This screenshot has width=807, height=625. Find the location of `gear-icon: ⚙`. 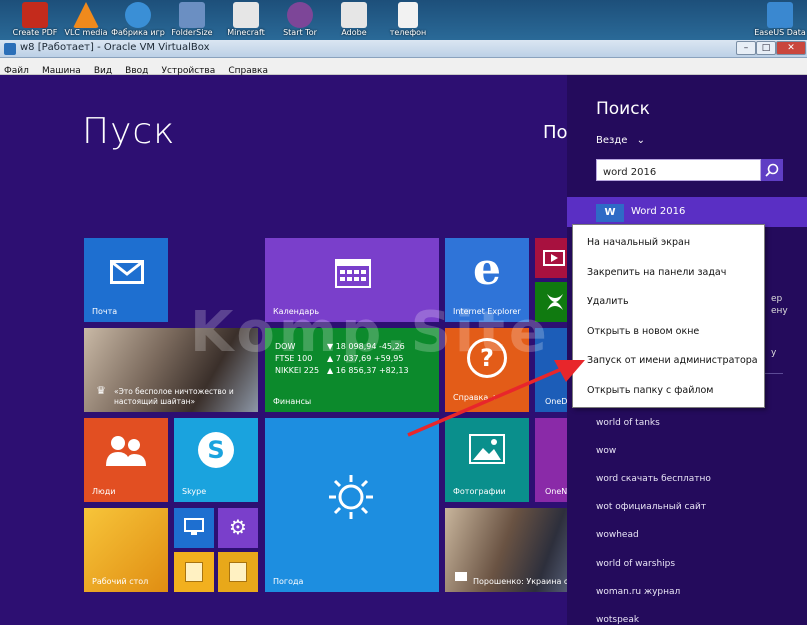

gear-icon: ⚙ is located at coordinates (238, 527).